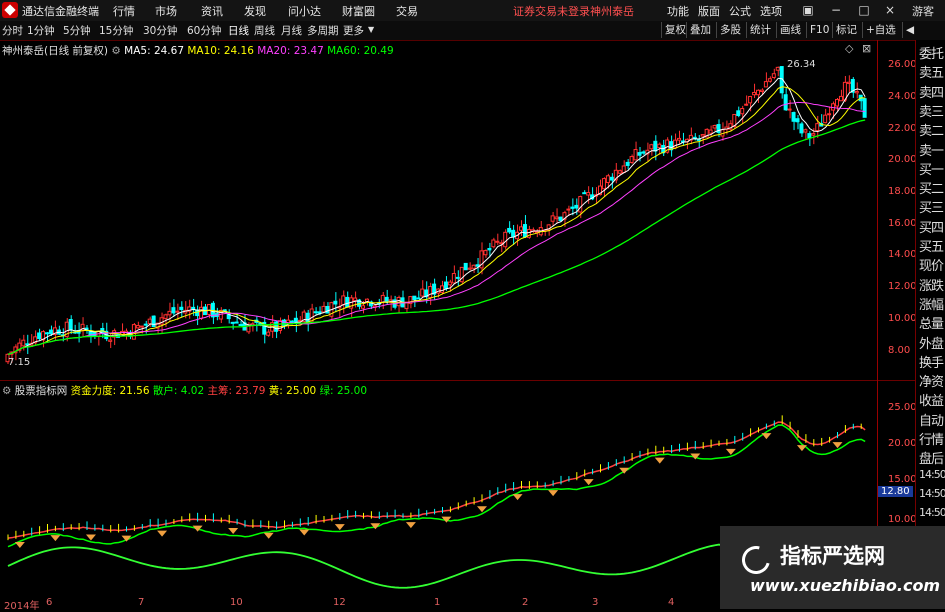 This screenshot has width=945, height=612. I want to click on side-panel-item: 卖四, so click(931, 93).